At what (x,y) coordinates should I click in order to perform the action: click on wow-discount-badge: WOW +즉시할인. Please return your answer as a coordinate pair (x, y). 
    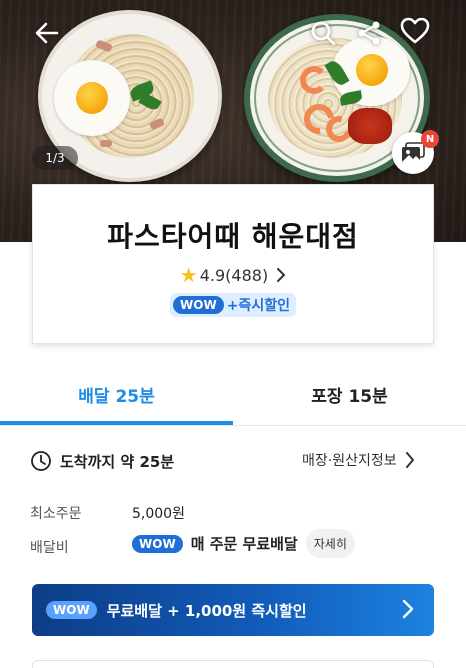
    Looking at the image, I should click on (233, 305).